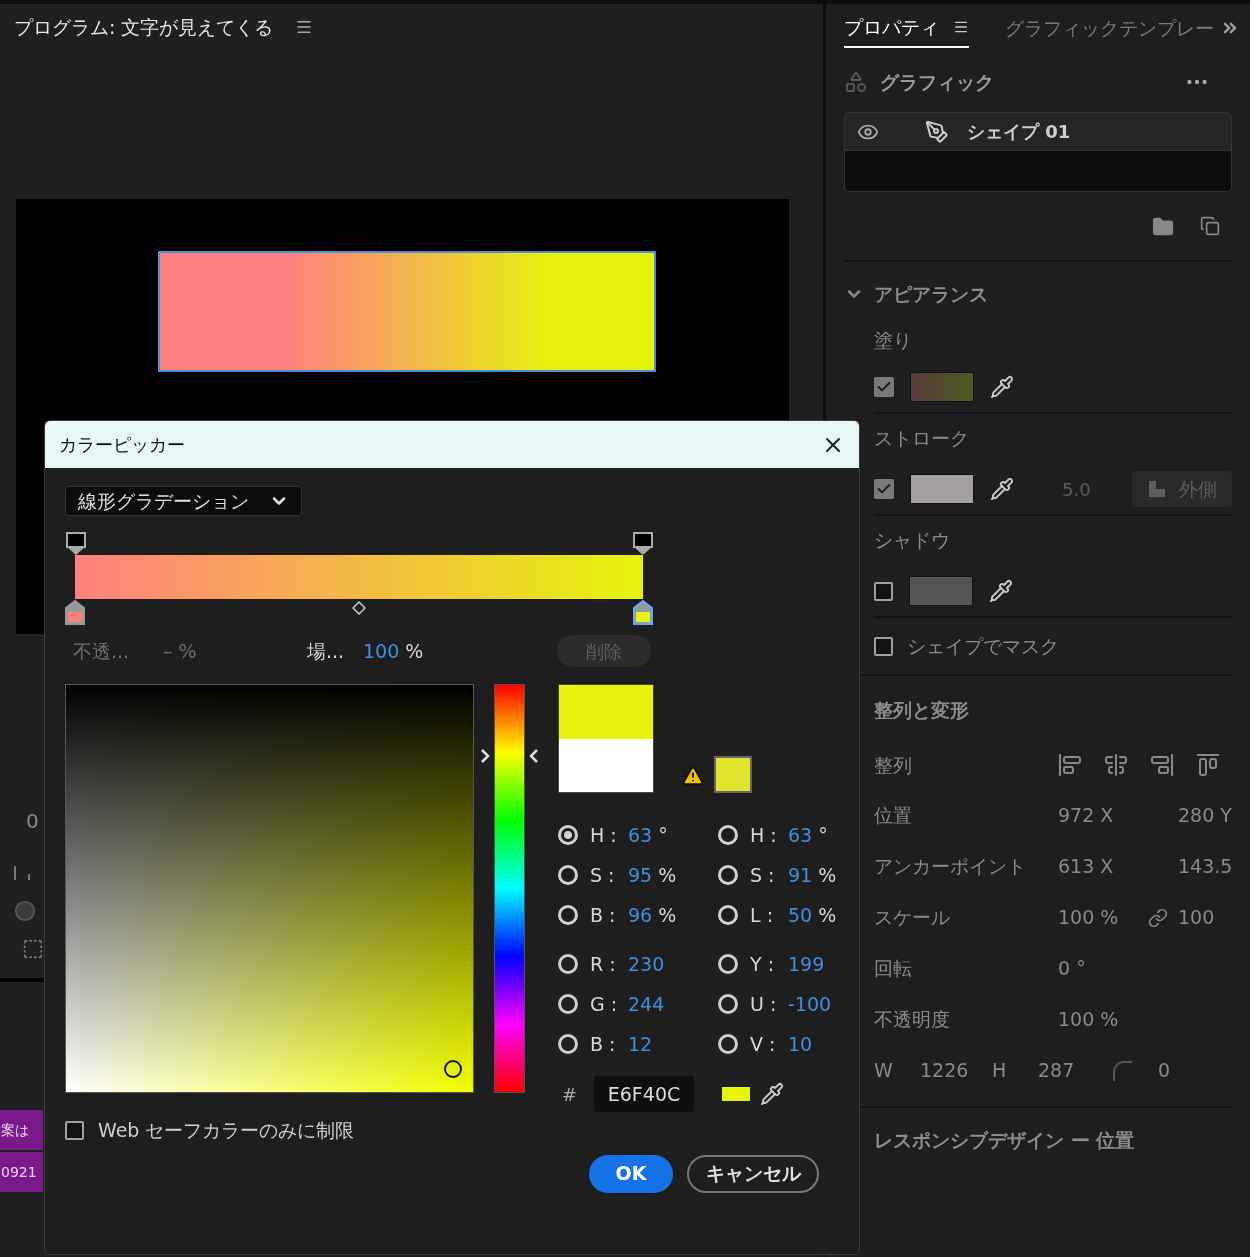  I want to click on channel-value: 91, so click(800, 875).